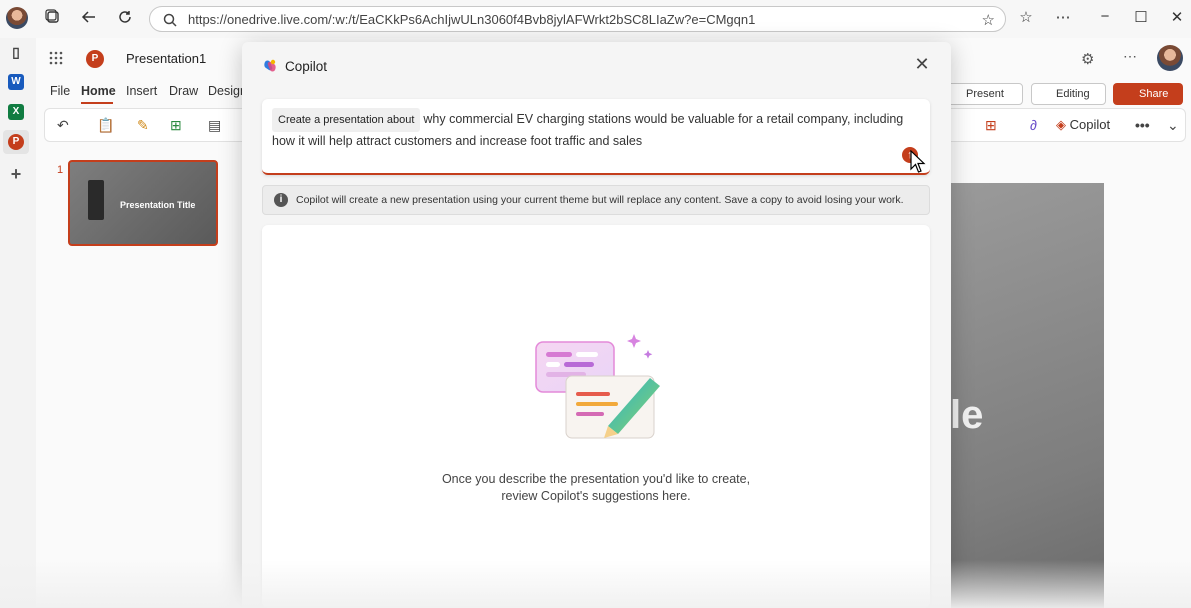  What do you see at coordinates (270, 65) in the screenshot?
I see `copilot-logo-icon` at bounding box center [270, 65].